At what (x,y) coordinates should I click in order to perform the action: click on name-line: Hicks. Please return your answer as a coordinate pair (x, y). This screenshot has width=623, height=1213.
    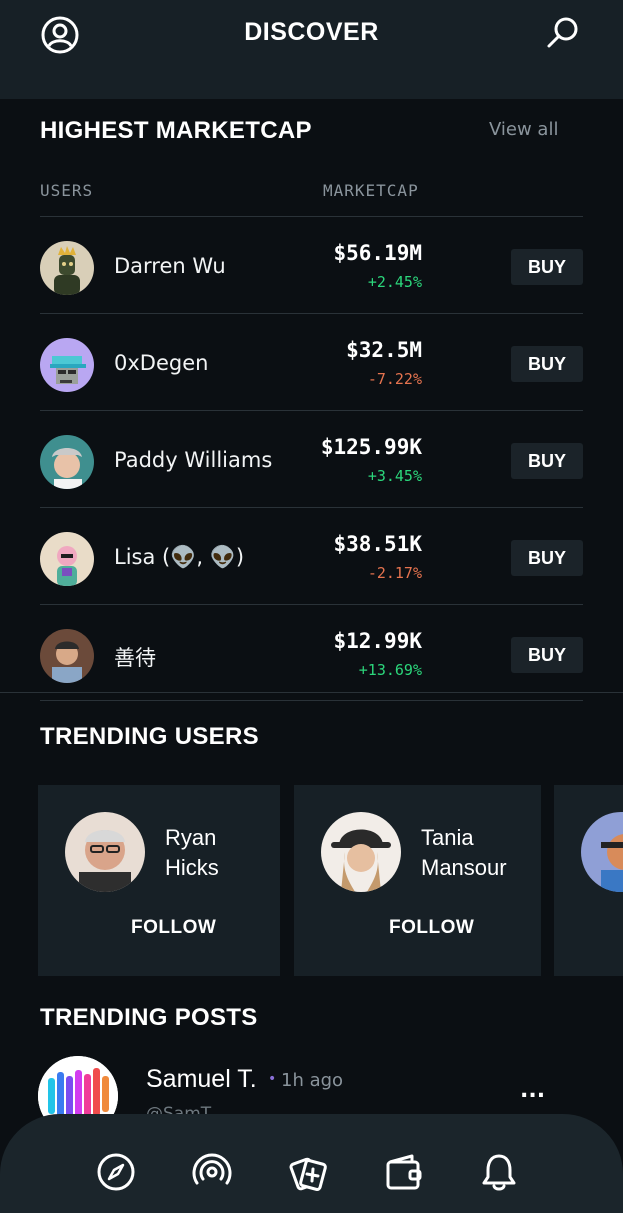
    Looking at the image, I should click on (192, 867).